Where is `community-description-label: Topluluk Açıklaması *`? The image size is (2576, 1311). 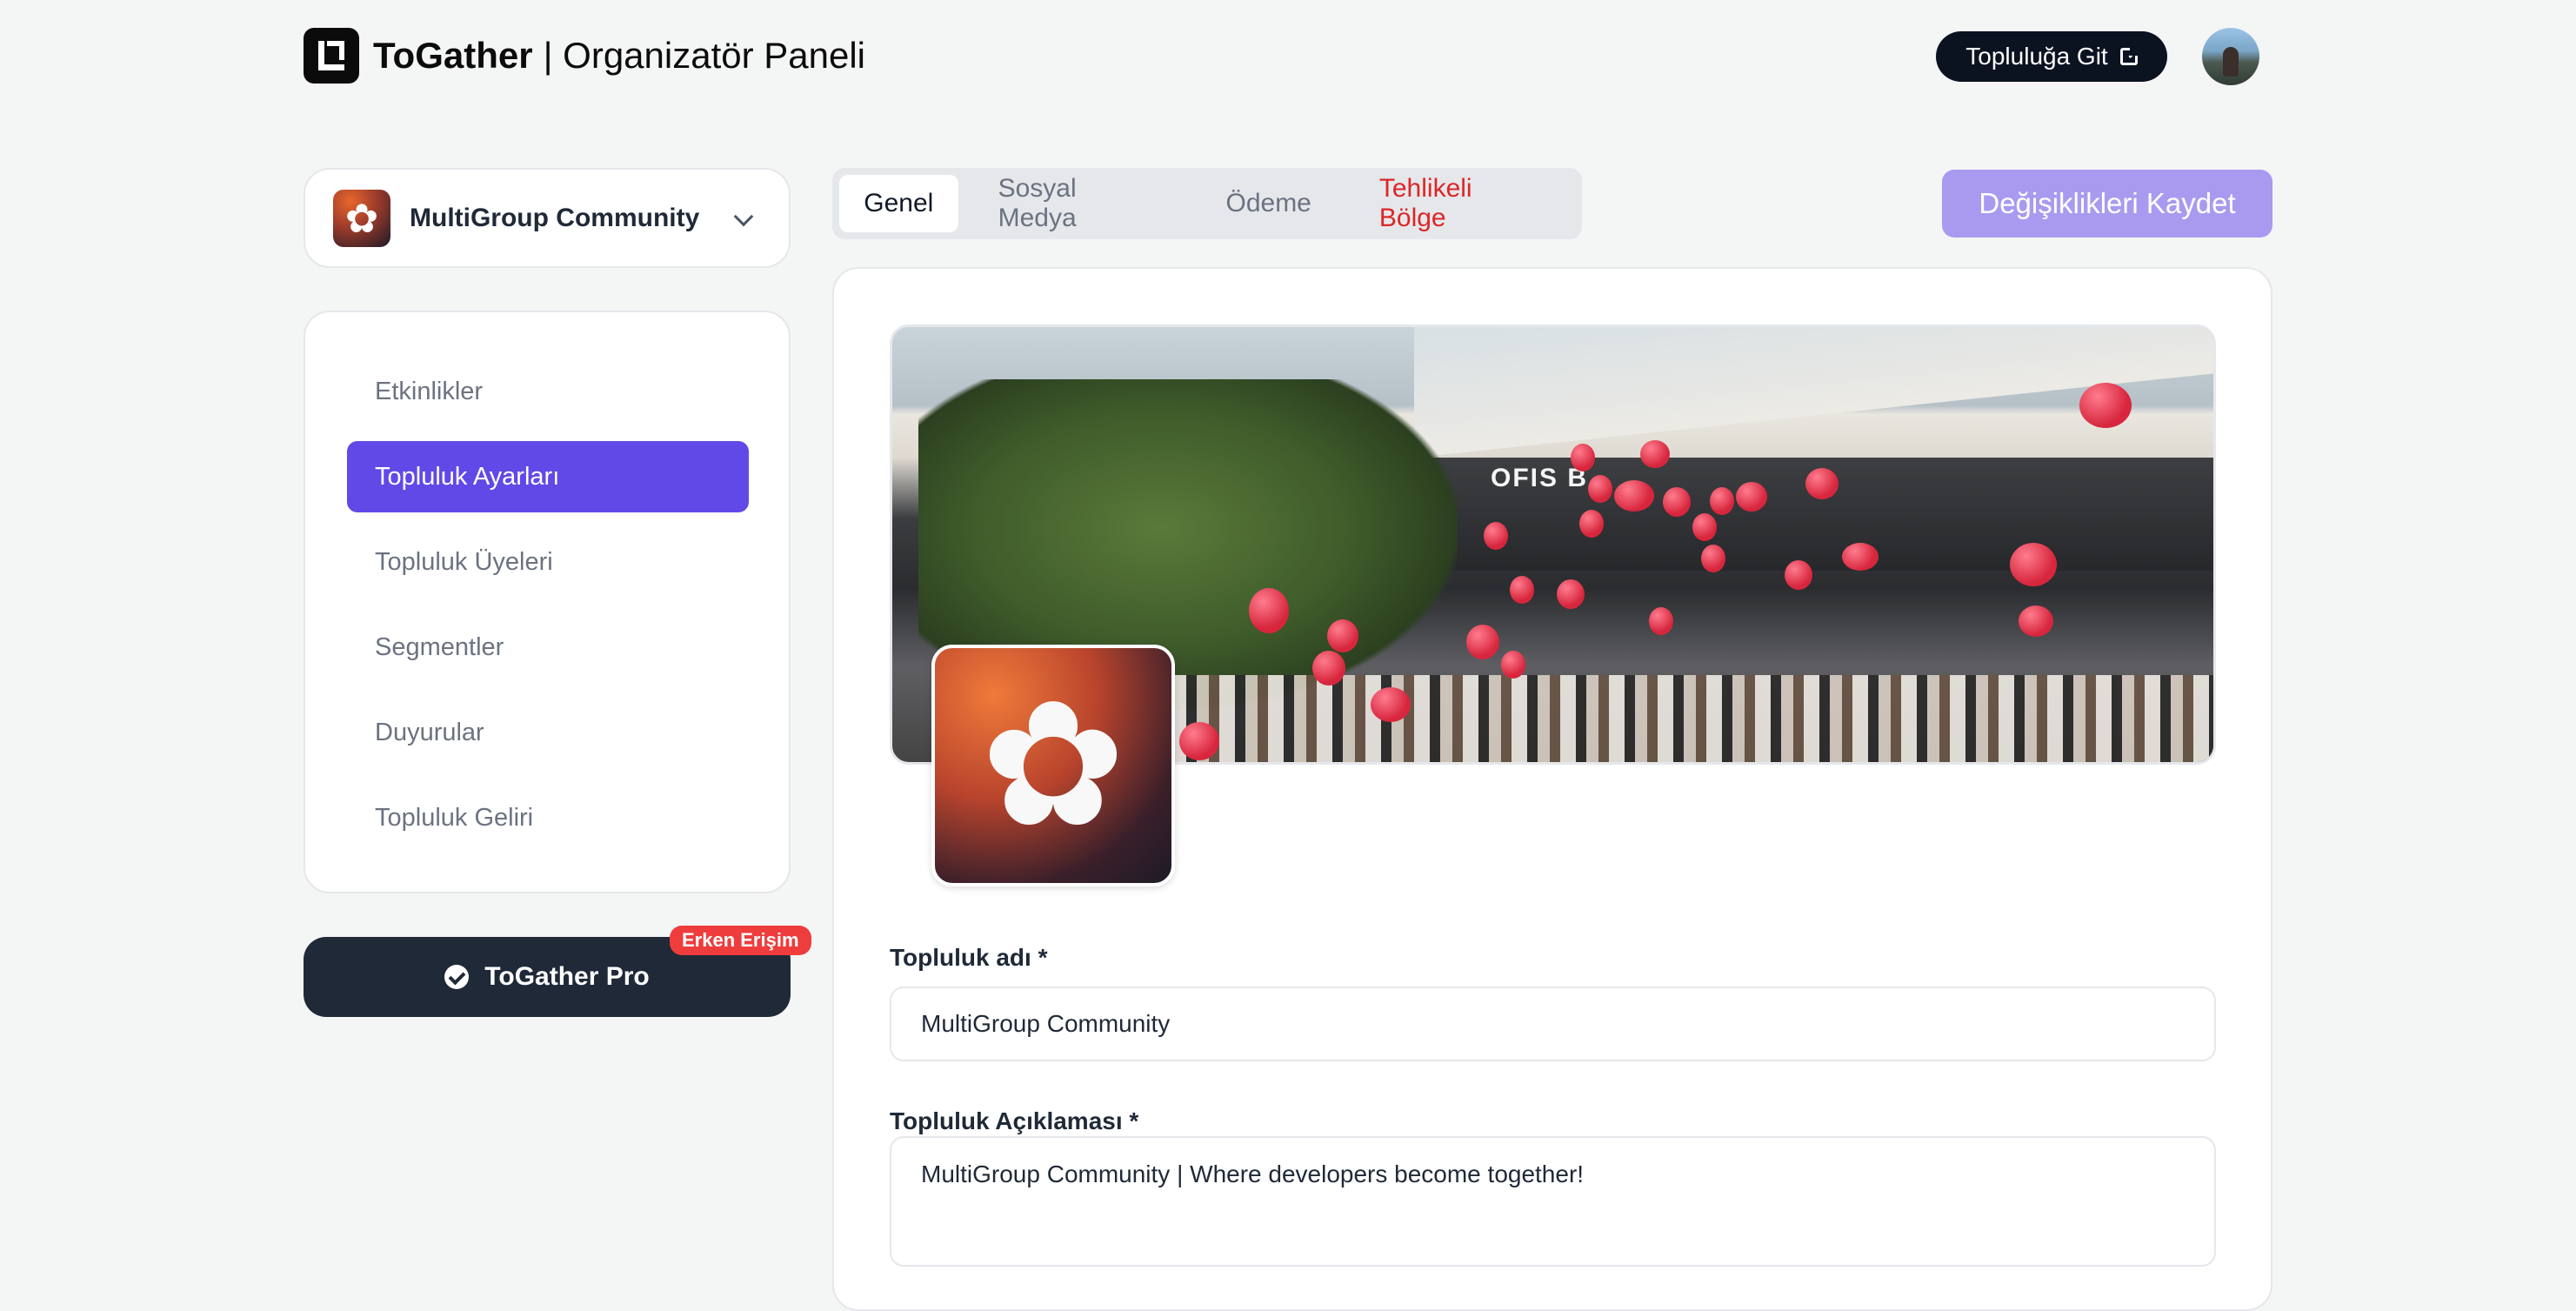
community-description-label: Topluluk Açıklaması * is located at coordinates (1014, 1120).